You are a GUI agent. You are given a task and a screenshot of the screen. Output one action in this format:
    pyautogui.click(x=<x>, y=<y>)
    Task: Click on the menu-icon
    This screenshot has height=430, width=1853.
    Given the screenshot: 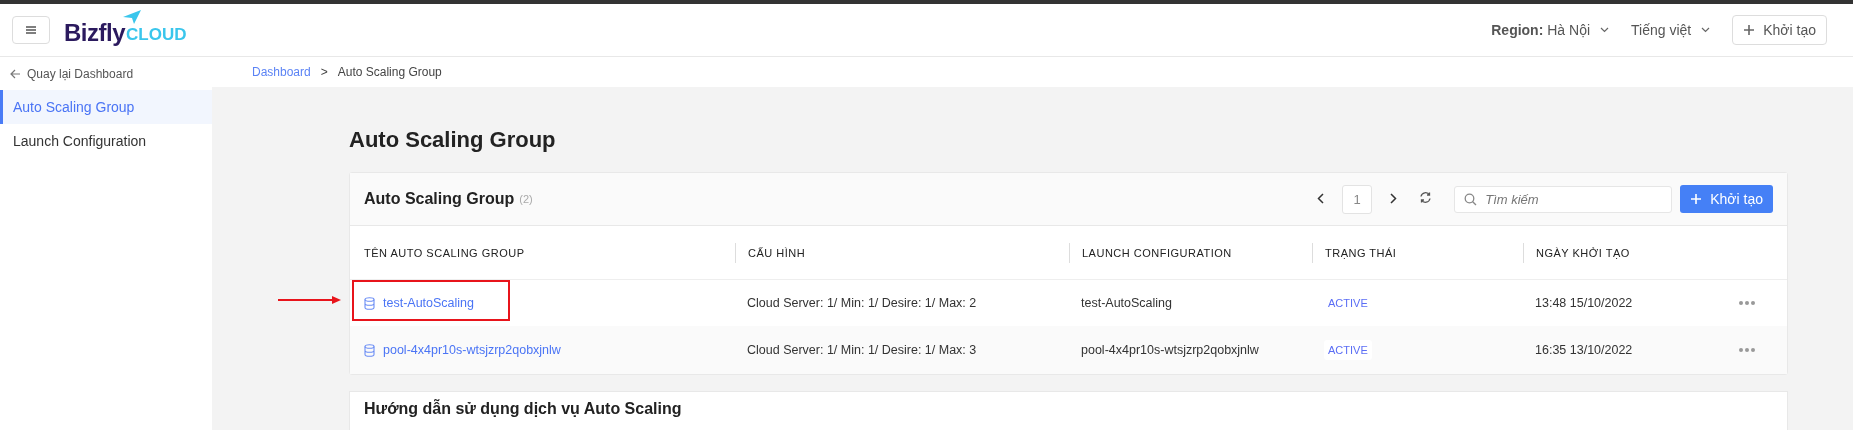 What is the action you would take?
    pyautogui.click(x=31, y=30)
    